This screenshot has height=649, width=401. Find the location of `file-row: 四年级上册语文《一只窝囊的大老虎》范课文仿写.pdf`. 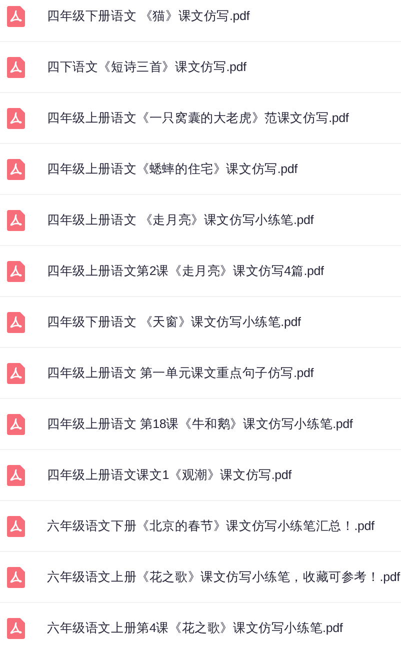

file-row: 四年级上册语文《一只窝囊的大老虎》范课文仿写.pdf is located at coordinates (200, 118).